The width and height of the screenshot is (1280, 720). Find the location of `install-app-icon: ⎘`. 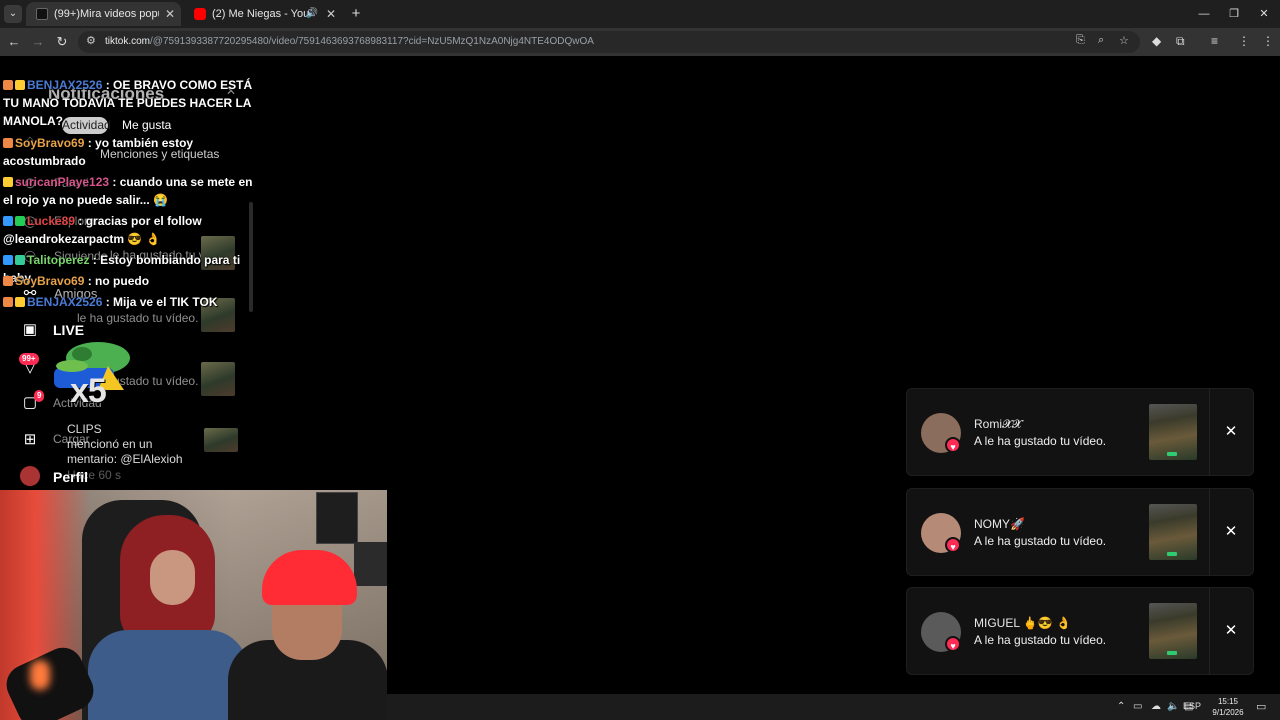

install-app-icon: ⎘ is located at coordinates (1080, 40).